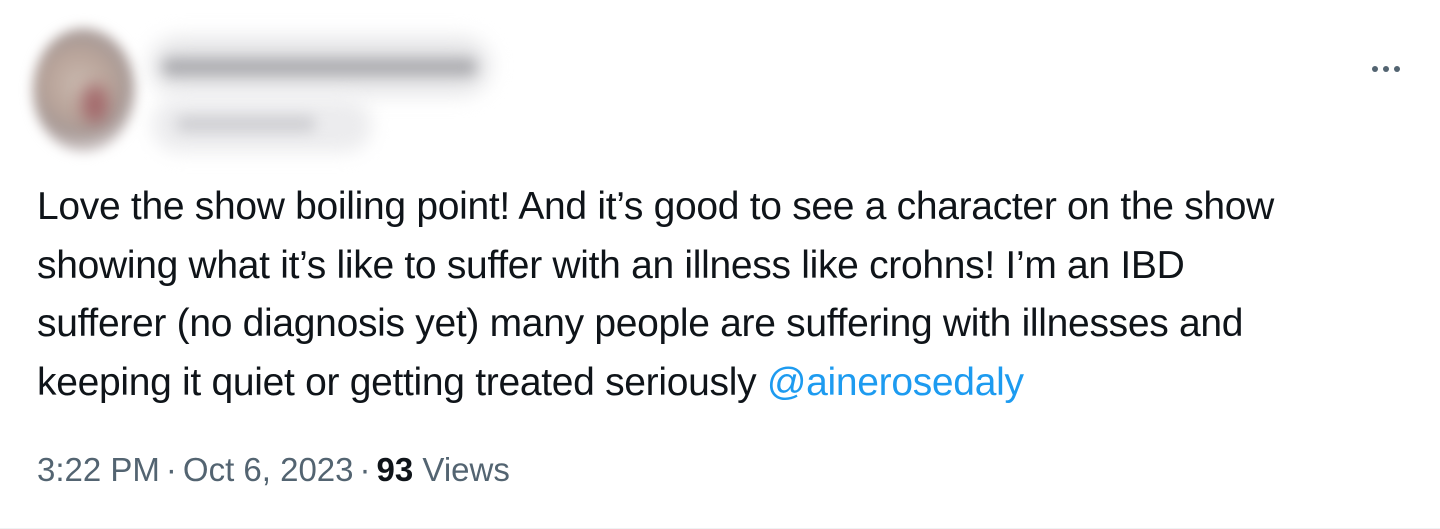 This screenshot has height=529, width=1440. I want to click on tweet-date: Oct 6, 2023, so click(268, 469).